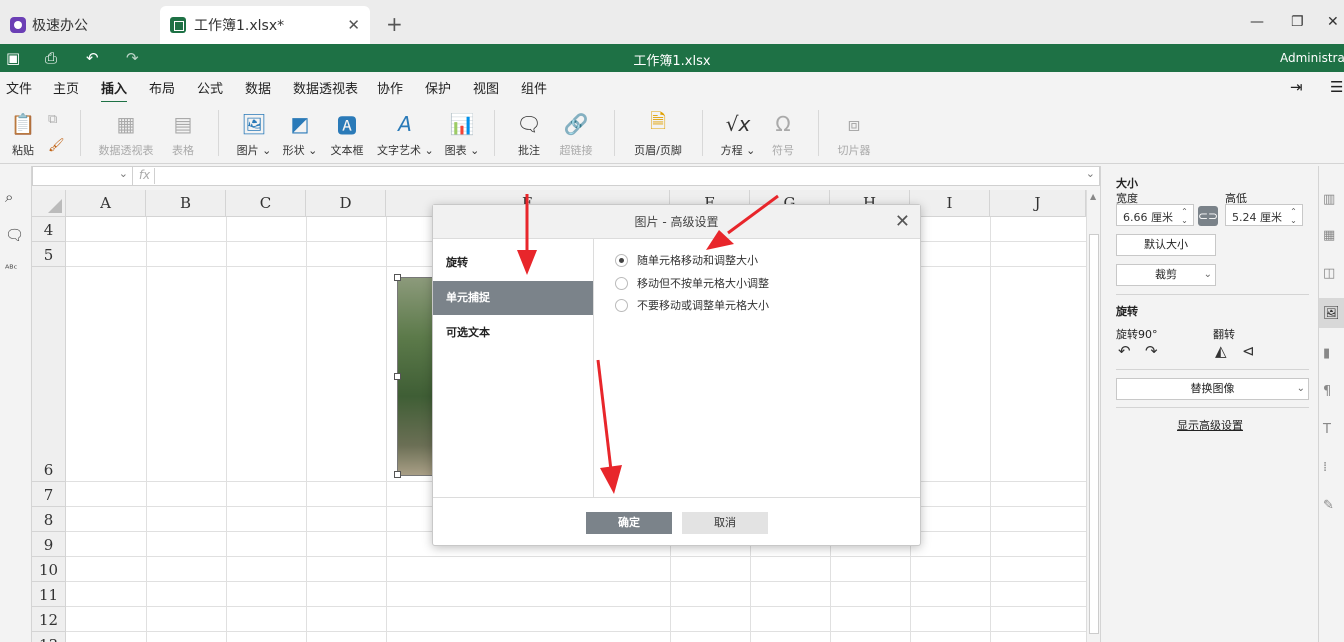  What do you see at coordinates (1257, 22) in the screenshot?
I see `minimize-icon: —` at bounding box center [1257, 22].